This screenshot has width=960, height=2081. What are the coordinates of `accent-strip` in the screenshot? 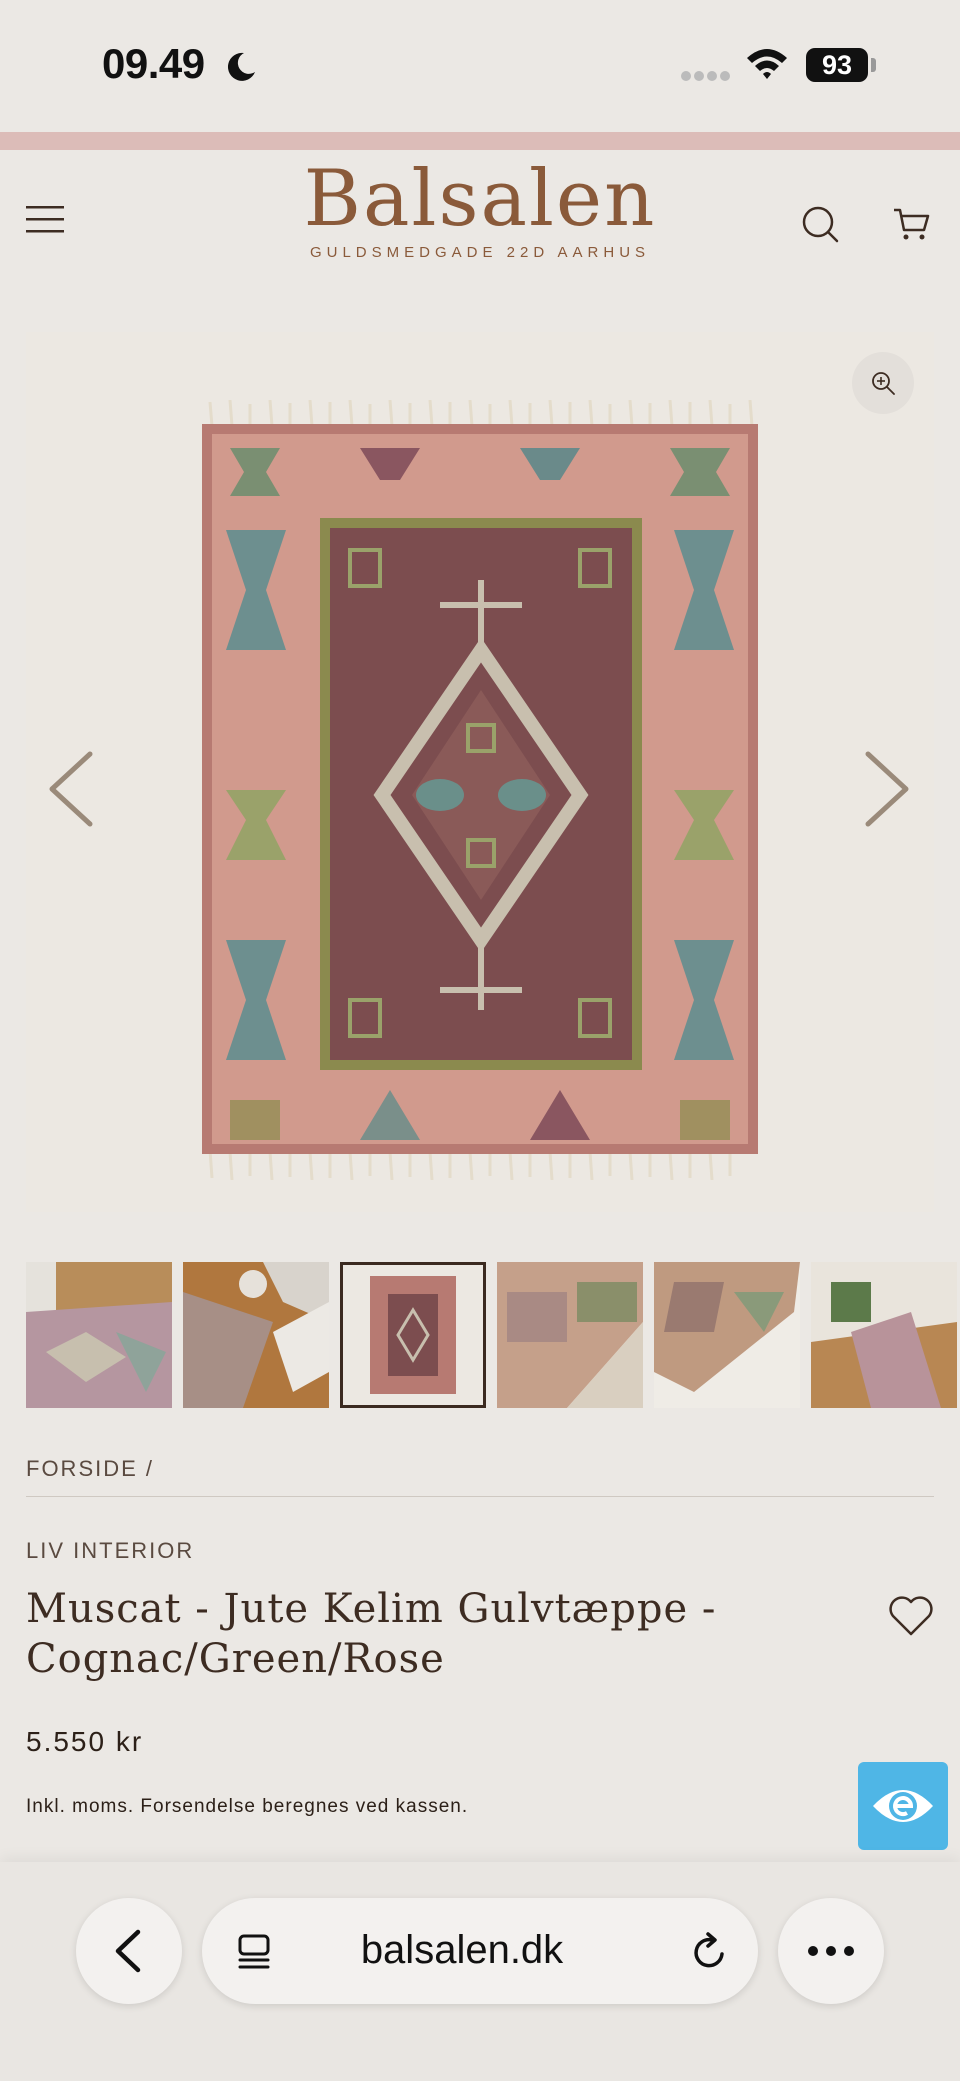 It's located at (480, 141).